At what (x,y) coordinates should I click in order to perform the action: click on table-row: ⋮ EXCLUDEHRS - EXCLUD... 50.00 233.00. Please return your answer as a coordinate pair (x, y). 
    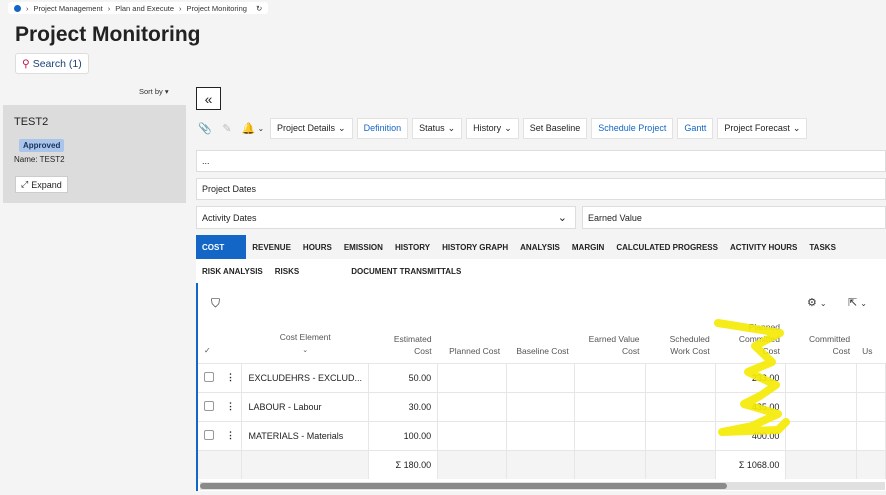
    Looking at the image, I should click on (542, 377).